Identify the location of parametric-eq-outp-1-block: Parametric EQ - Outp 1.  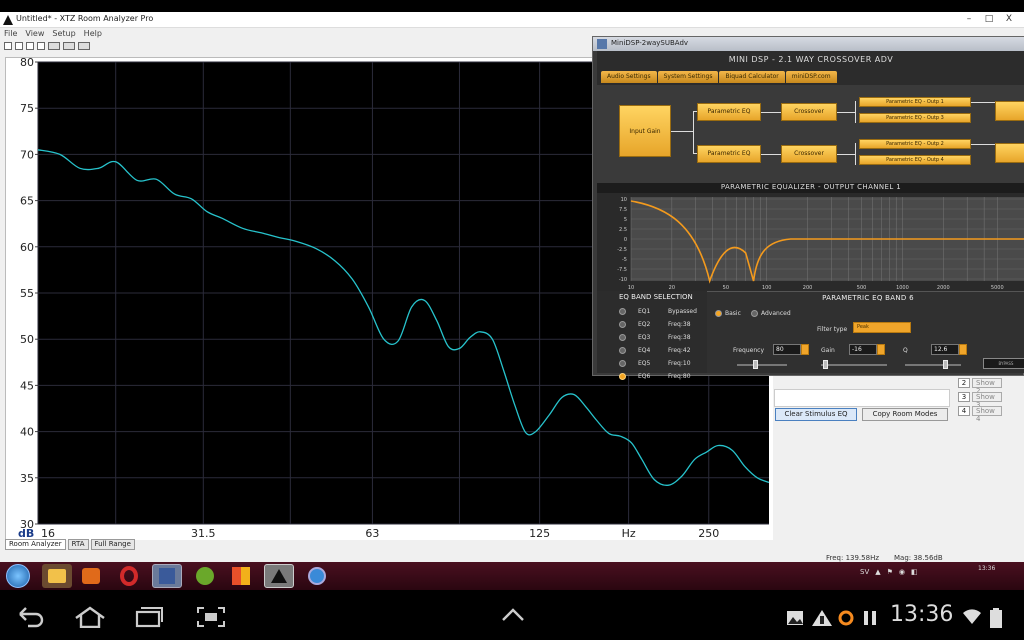
(915, 102).